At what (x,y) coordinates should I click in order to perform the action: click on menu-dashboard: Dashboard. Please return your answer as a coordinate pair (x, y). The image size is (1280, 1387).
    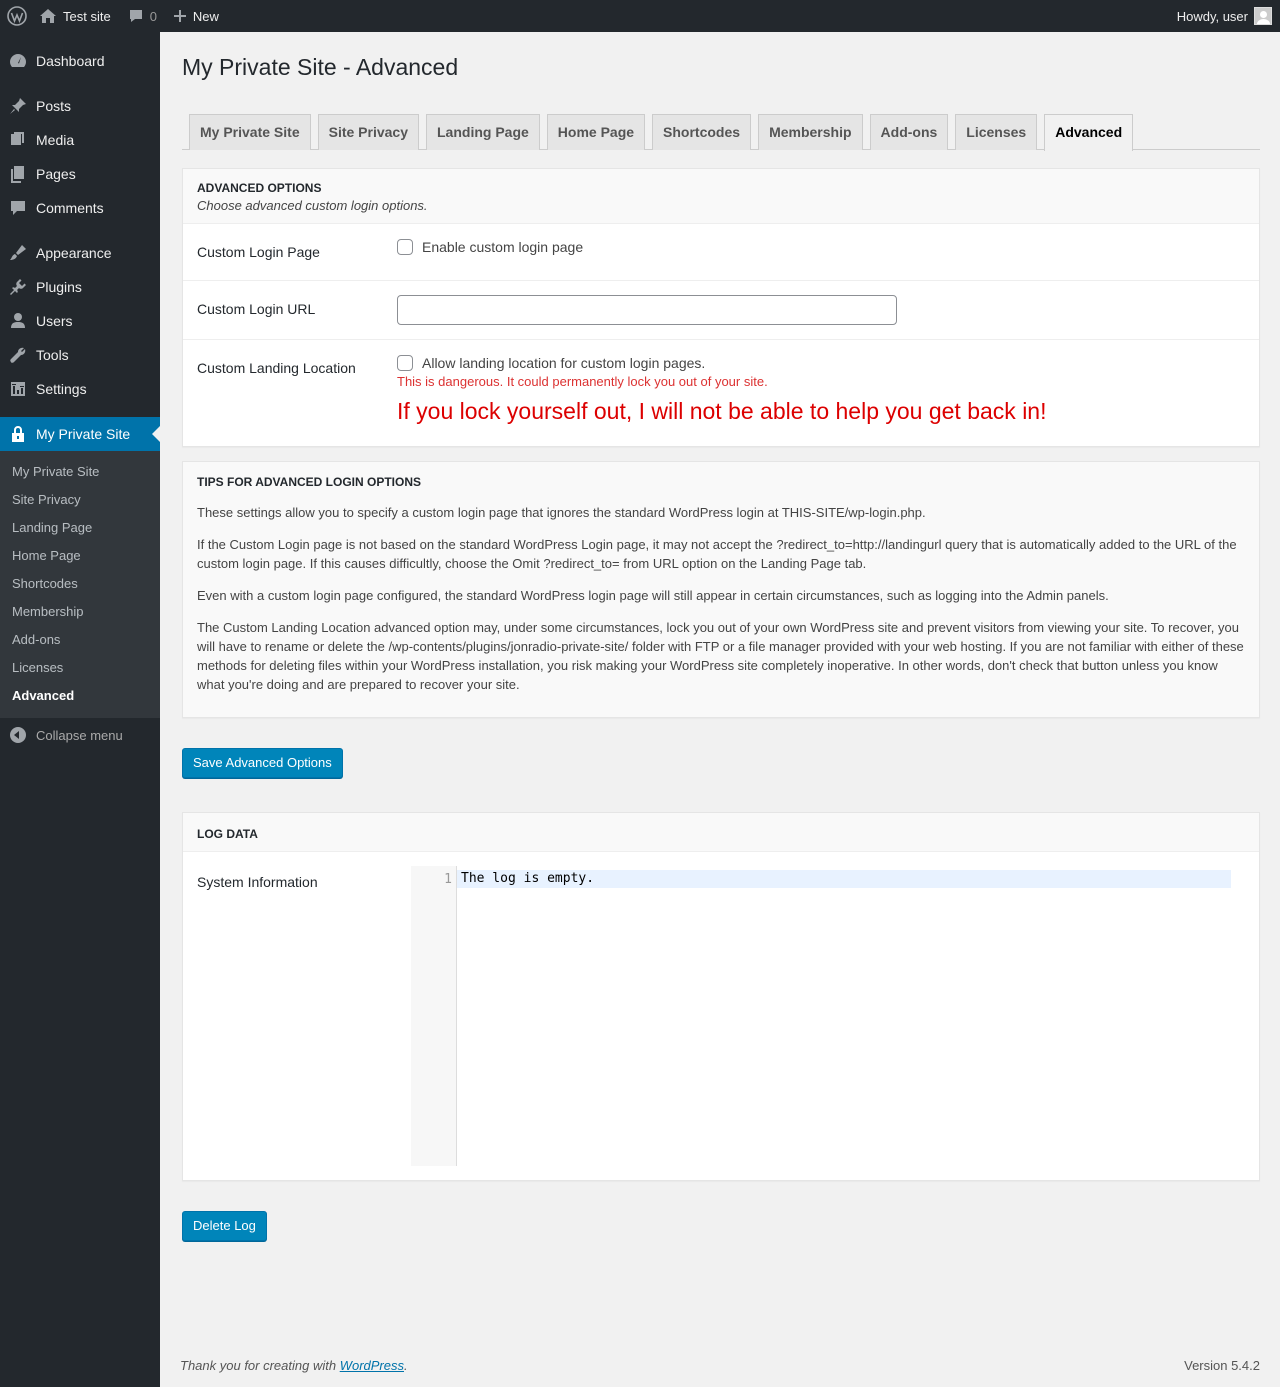
    Looking at the image, I should click on (80, 61).